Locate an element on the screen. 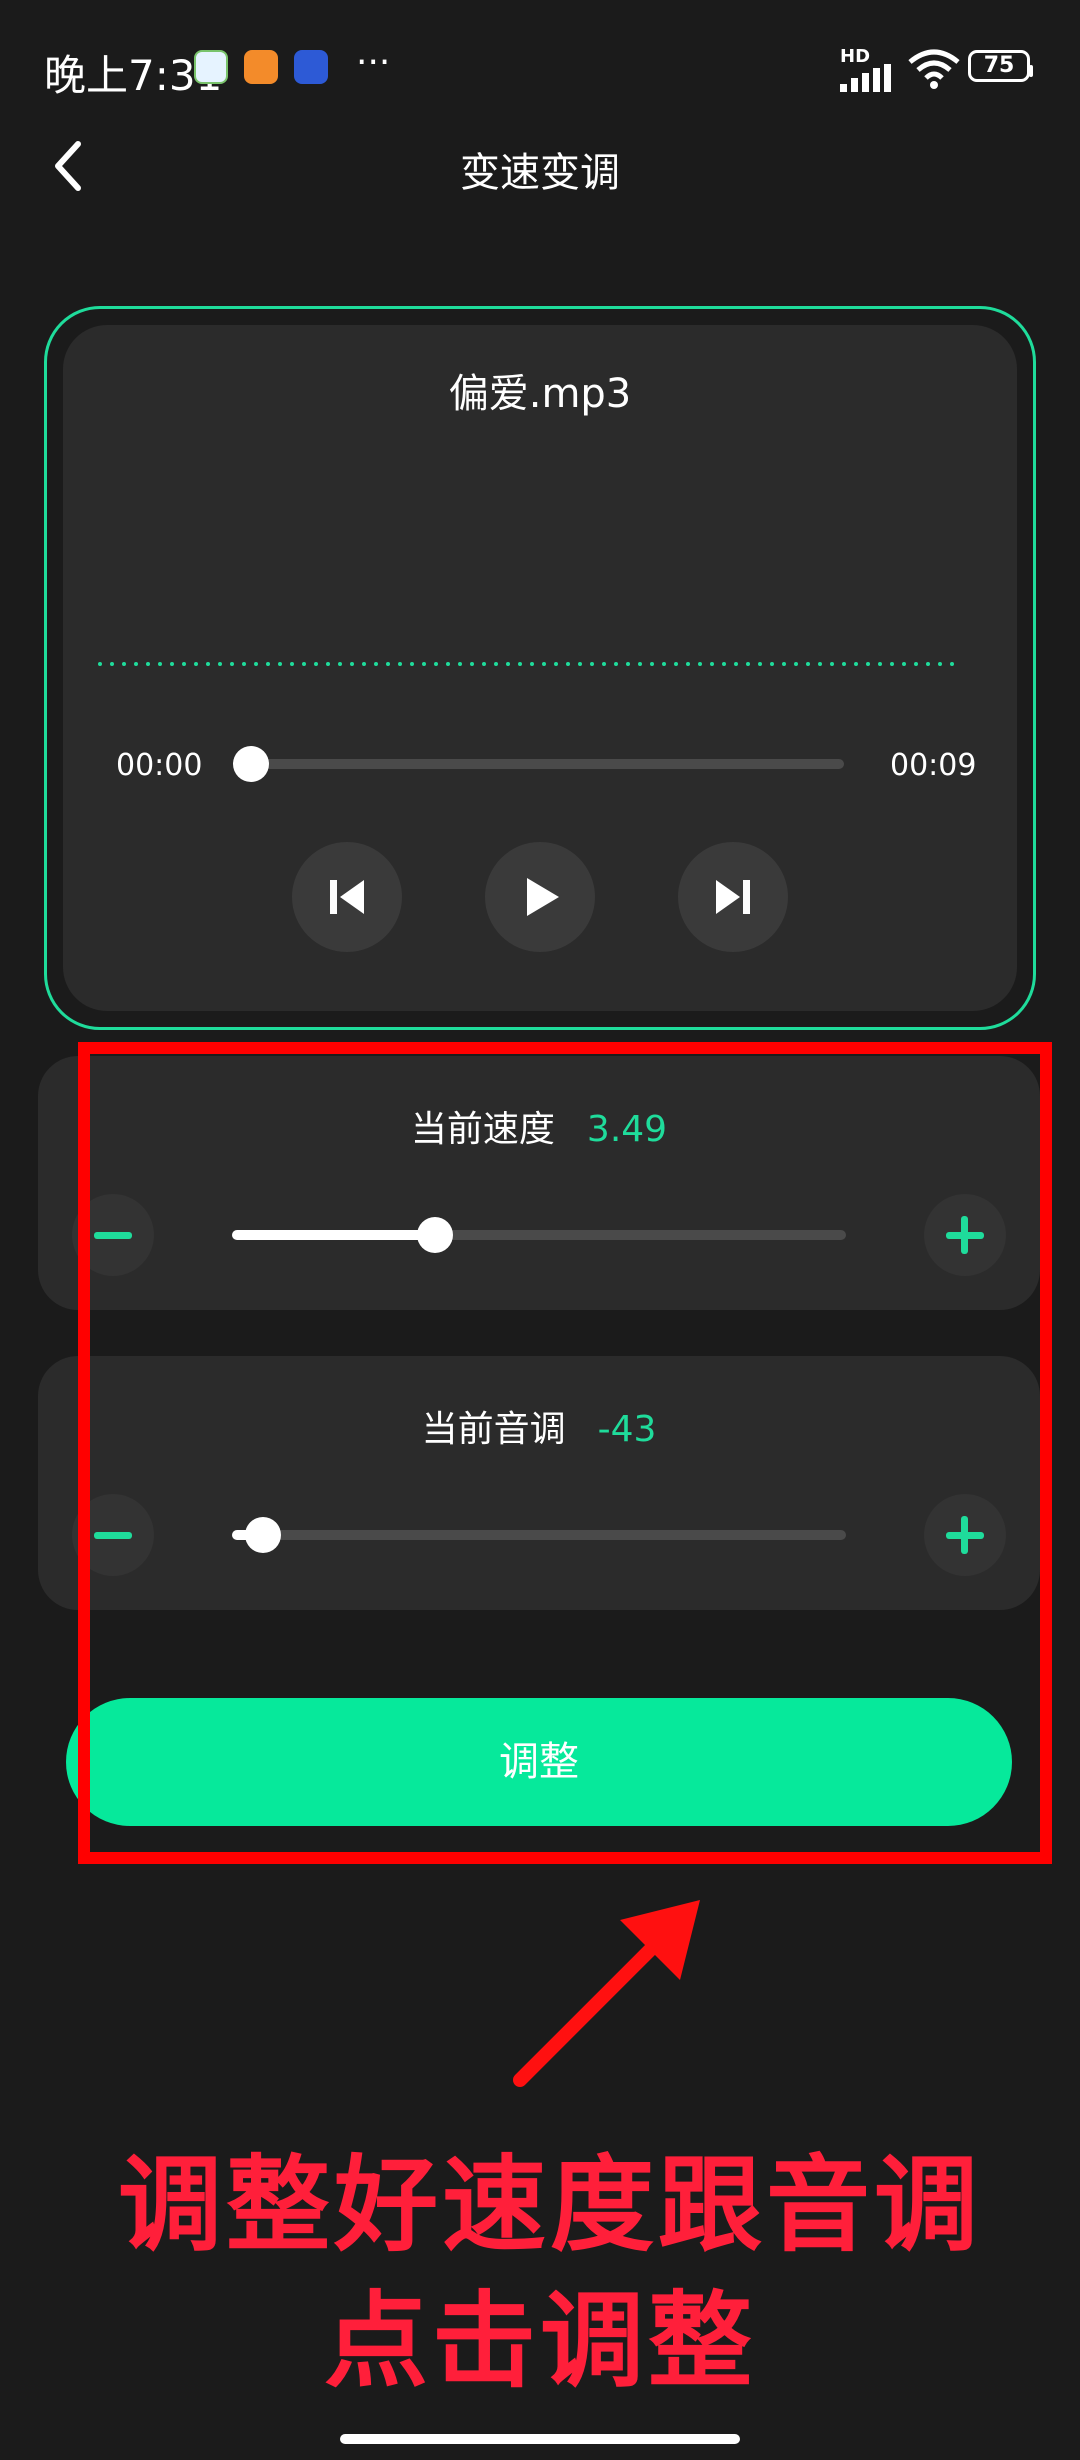 Image resolution: width=1080 pixels, height=2460 pixels. annotation-text-line2: 点击调整 is located at coordinates (539, 2341).